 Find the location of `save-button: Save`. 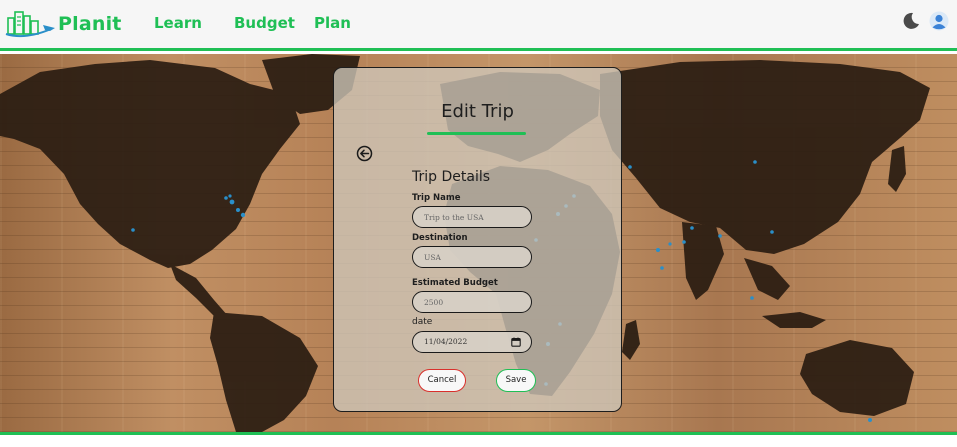

save-button: Save is located at coordinates (516, 380).